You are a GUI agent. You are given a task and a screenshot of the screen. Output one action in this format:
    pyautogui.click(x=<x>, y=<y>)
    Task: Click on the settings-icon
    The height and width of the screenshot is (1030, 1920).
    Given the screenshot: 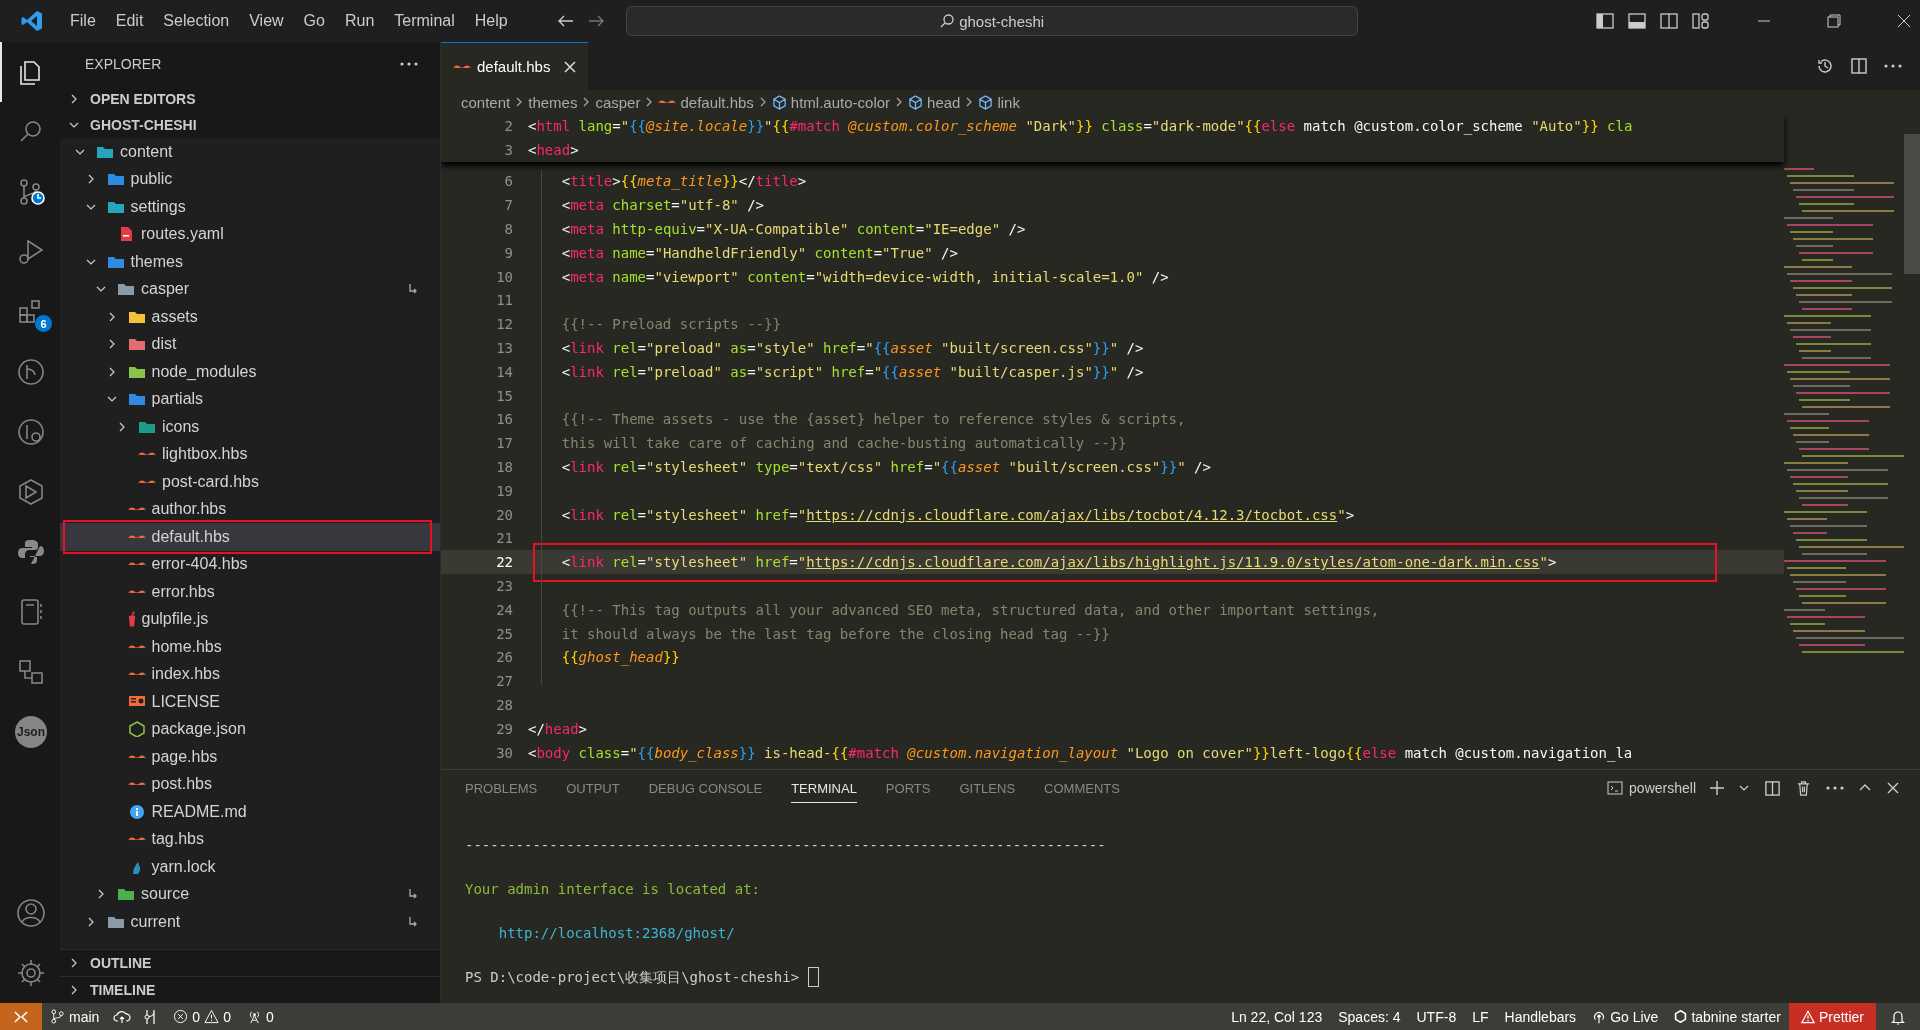 What is the action you would take?
    pyautogui.click(x=31, y=973)
    